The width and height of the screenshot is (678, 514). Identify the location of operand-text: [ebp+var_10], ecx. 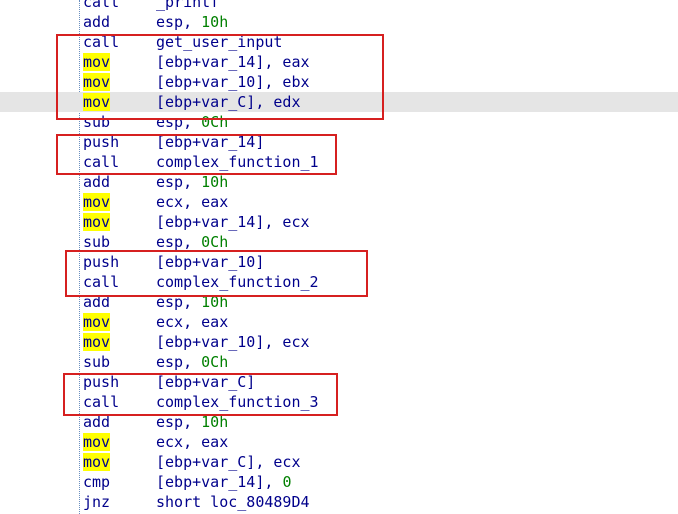
(233, 342).